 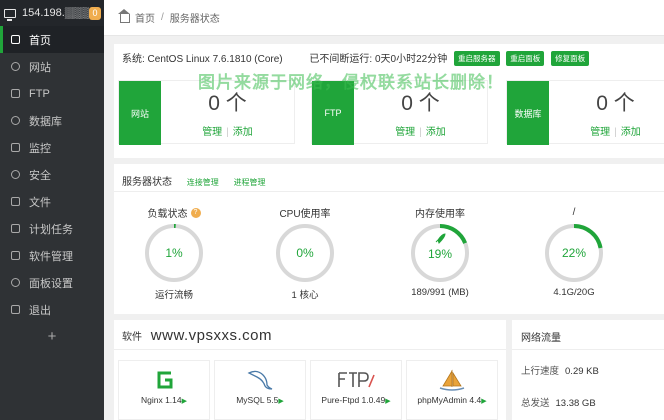 What do you see at coordinates (540, 371) in the screenshot?
I see `upload-speed-label: 上行速度` at bounding box center [540, 371].